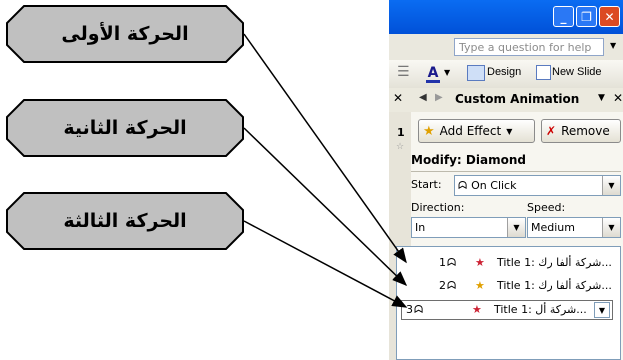 This screenshot has height=360, width=623. I want to click on remove-button: ✗ Remove, so click(581, 131).